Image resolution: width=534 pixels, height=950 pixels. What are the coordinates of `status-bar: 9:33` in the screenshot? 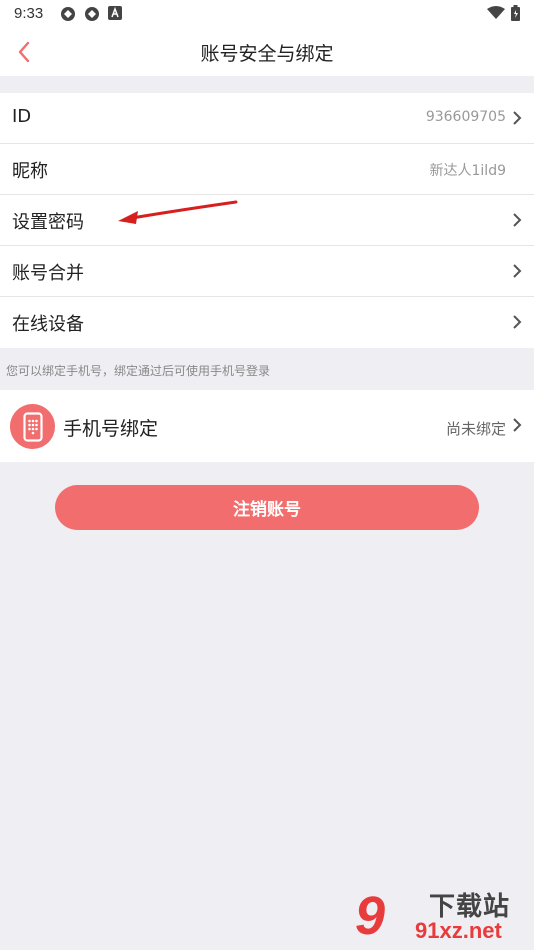 It's located at (267, 14).